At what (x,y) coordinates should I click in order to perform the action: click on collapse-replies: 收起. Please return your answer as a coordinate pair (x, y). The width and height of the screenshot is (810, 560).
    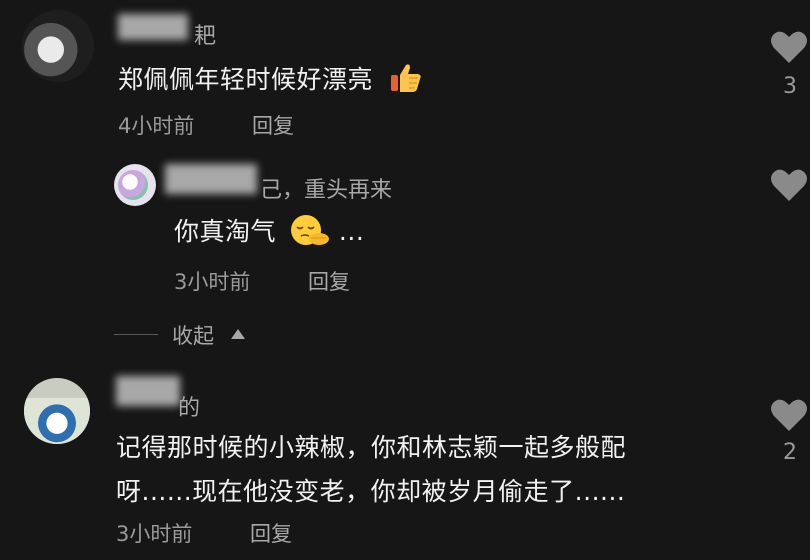
    Looking at the image, I should click on (194, 335).